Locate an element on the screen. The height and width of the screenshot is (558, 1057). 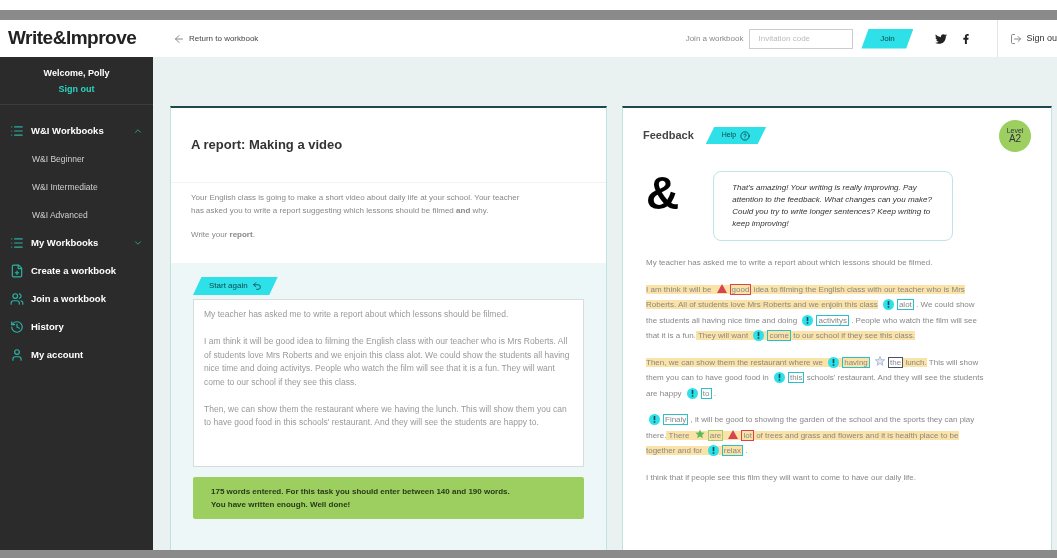
twitter-icon is located at coordinates (941, 38).